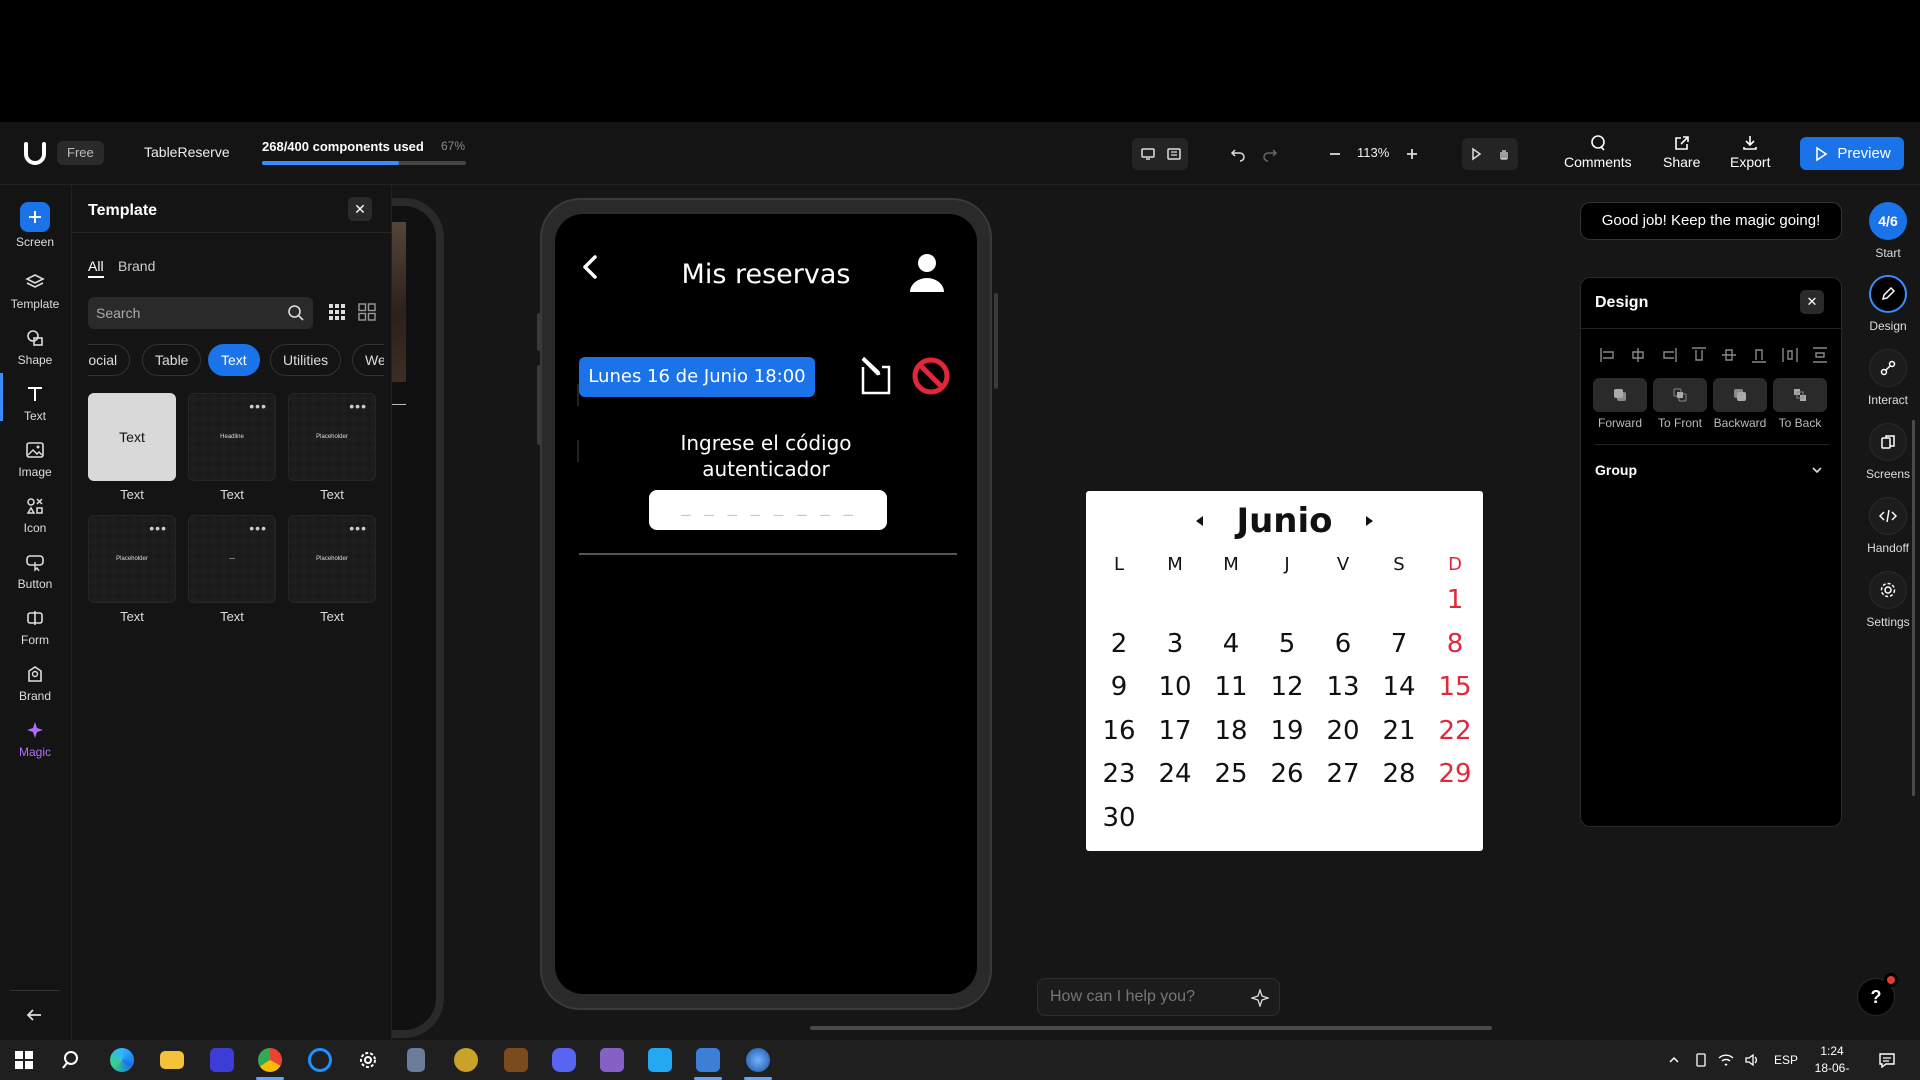 This screenshot has width=1920, height=1080. I want to click on notifications-icon, so click(1887, 1060).